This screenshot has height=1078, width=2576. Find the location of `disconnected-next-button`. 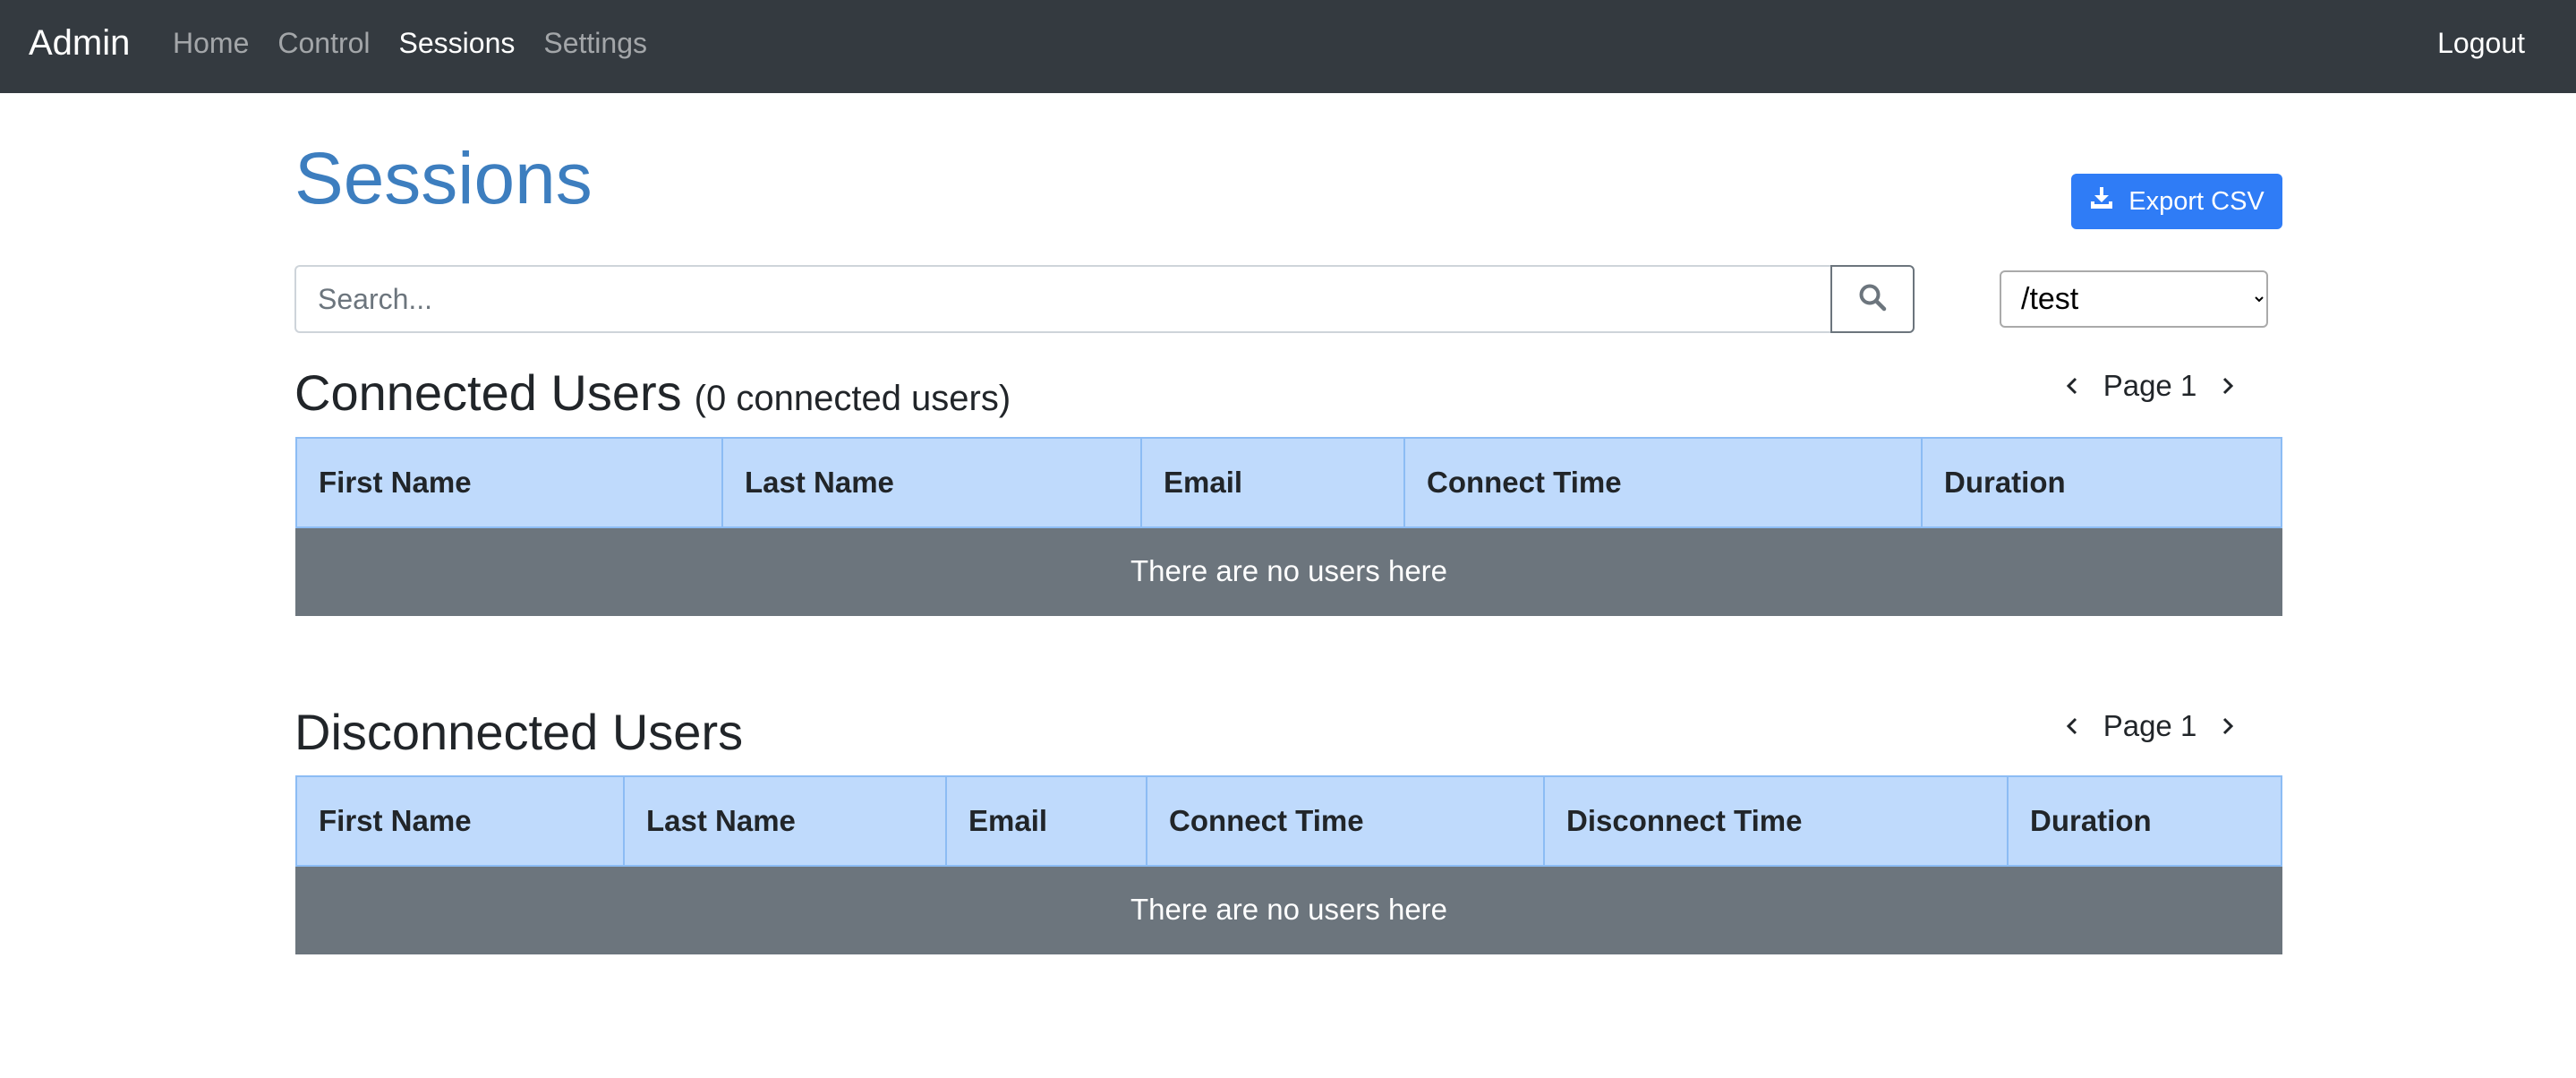

disconnected-next-button is located at coordinates (2227, 726).